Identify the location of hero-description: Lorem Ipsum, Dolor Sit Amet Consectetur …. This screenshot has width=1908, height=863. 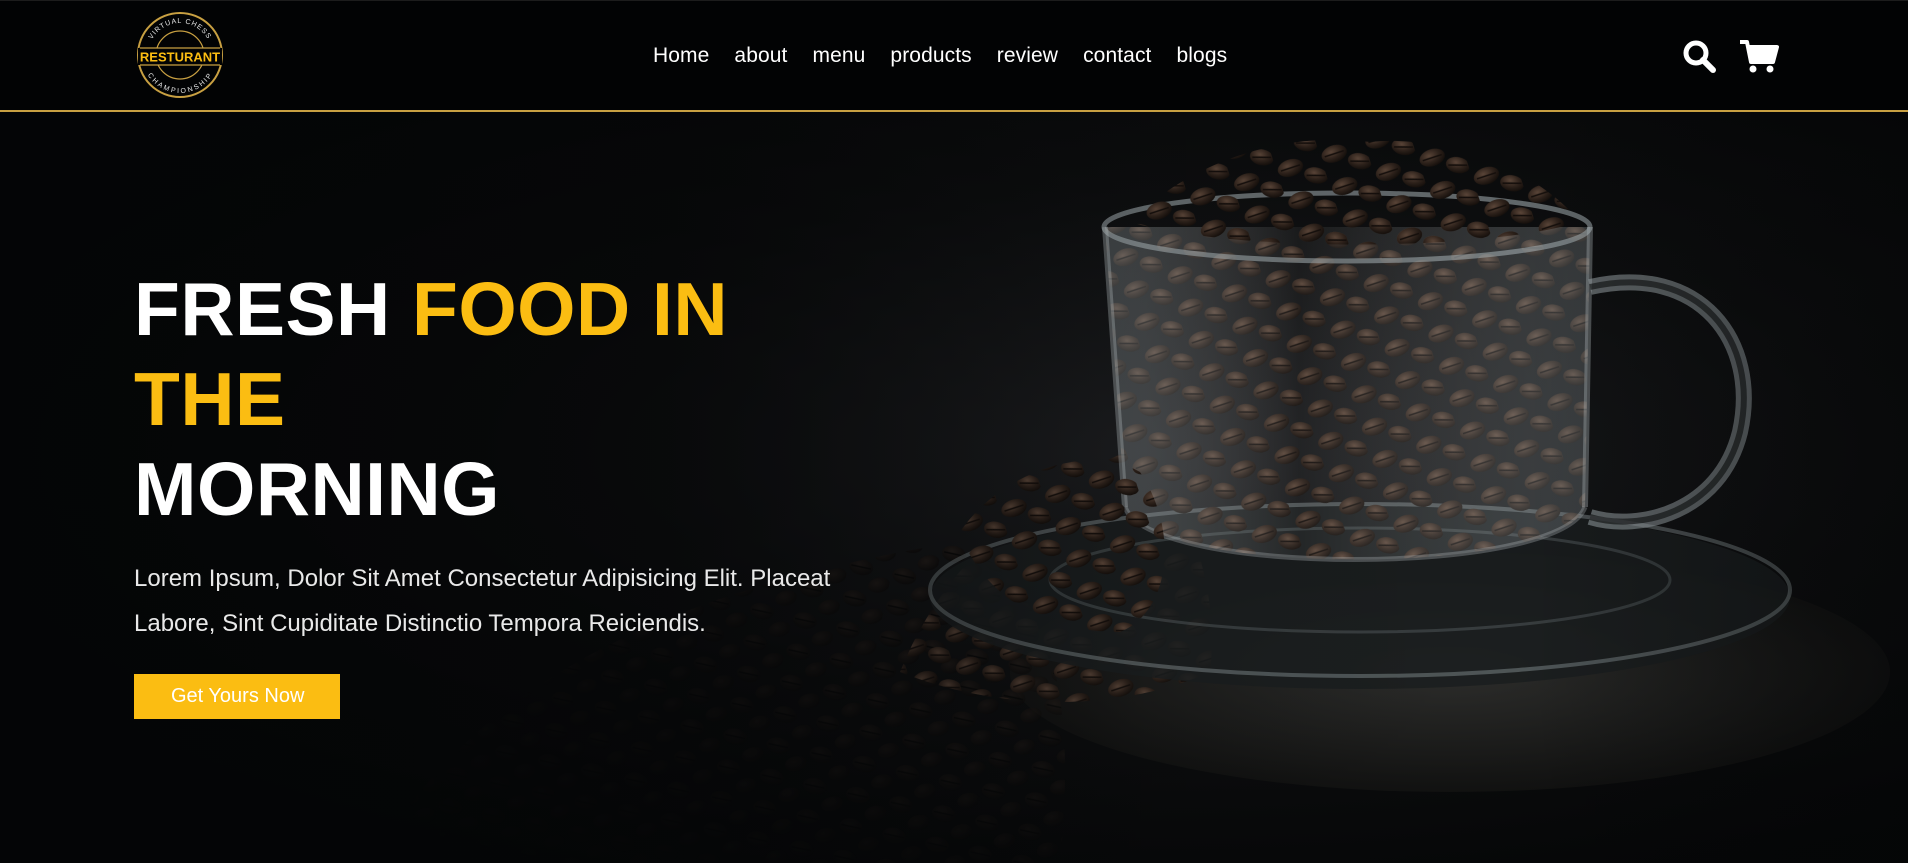
(482, 601).